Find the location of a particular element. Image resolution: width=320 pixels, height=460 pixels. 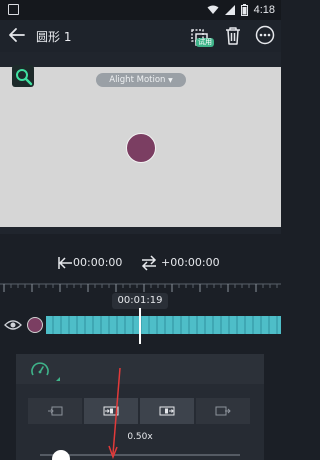

speed-value: 0.50x is located at coordinates (140, 437).